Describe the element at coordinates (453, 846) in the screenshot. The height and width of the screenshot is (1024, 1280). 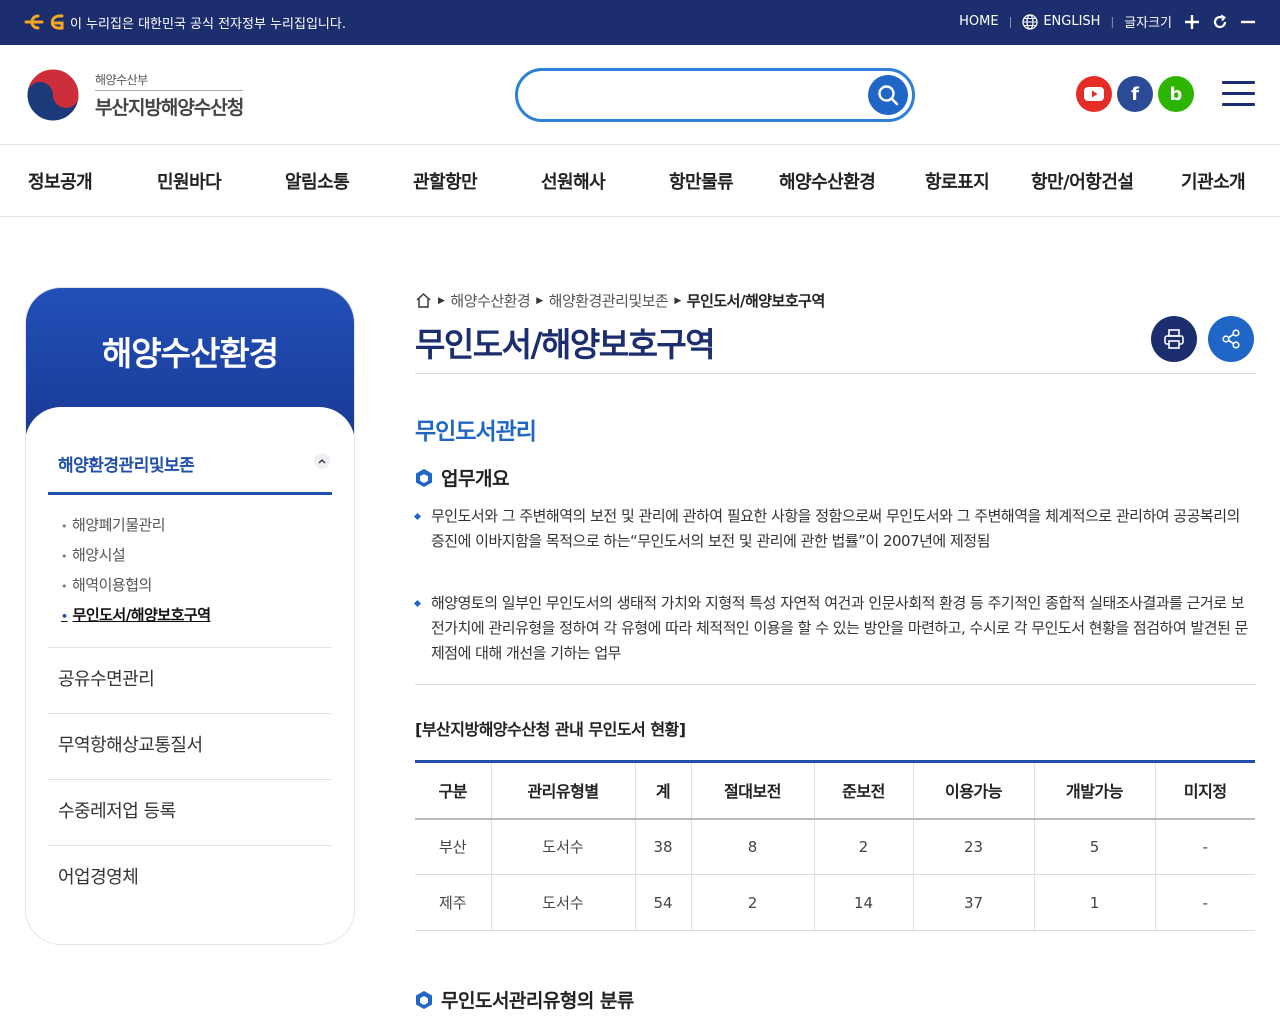
I see `table-cell: 부산` at that location.